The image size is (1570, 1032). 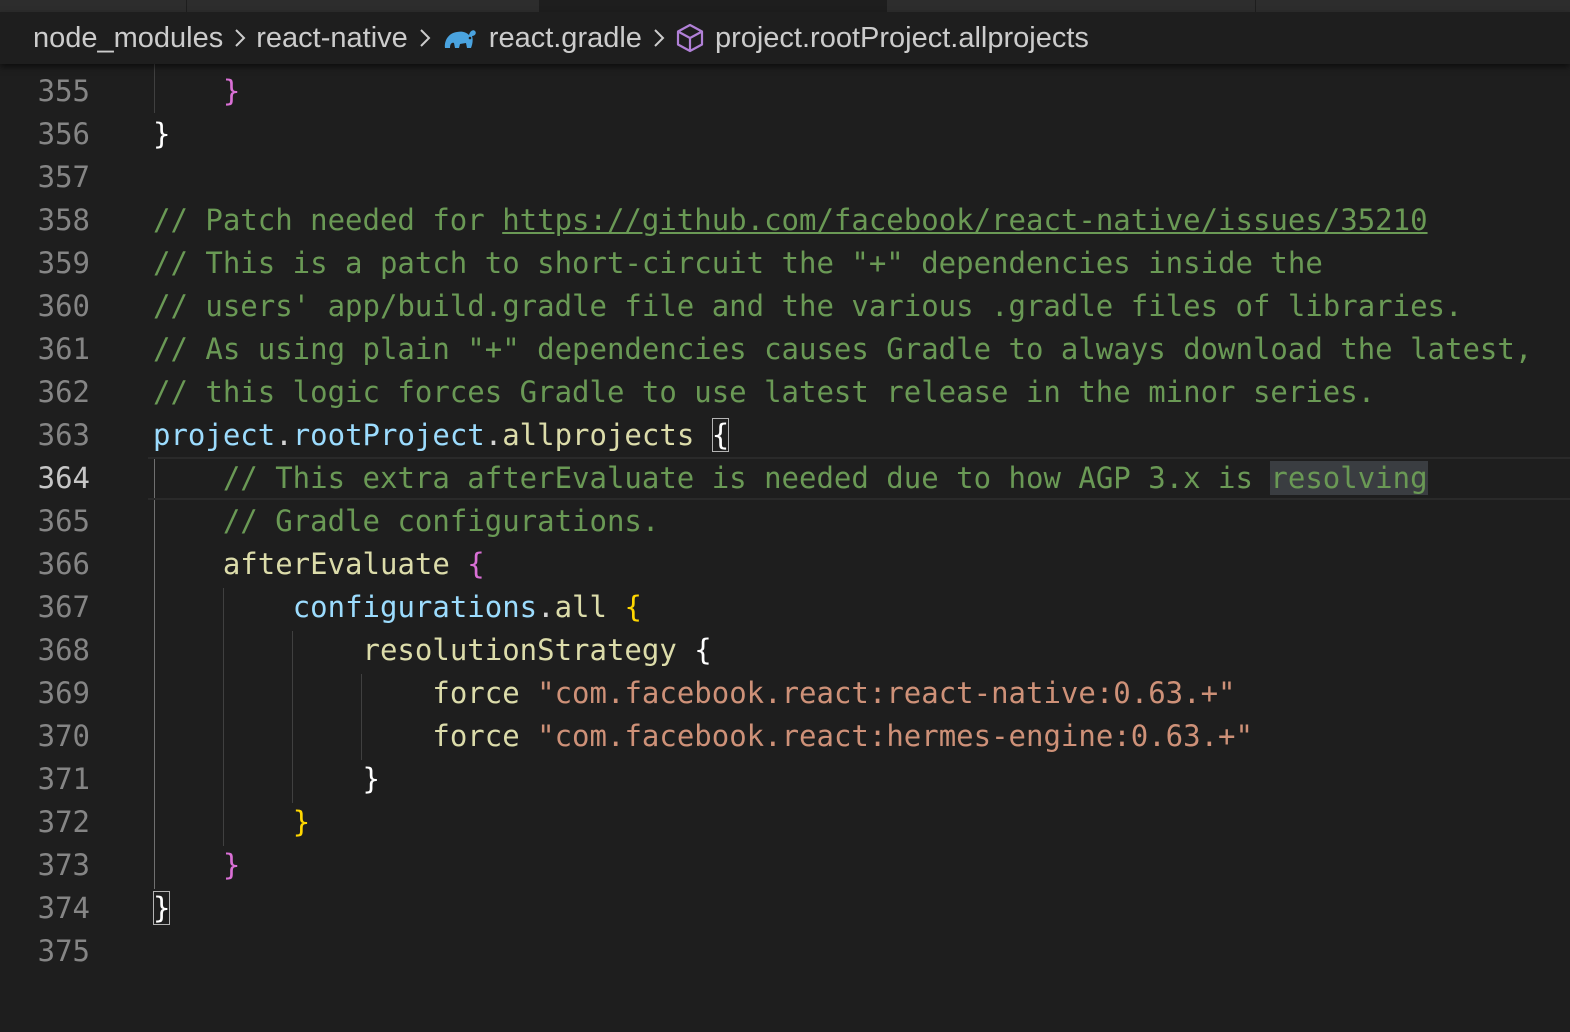 What do you see at coordinates (63, 435) in the screenshot?
I see `line-number: 363` at bounding box center [63, 435].